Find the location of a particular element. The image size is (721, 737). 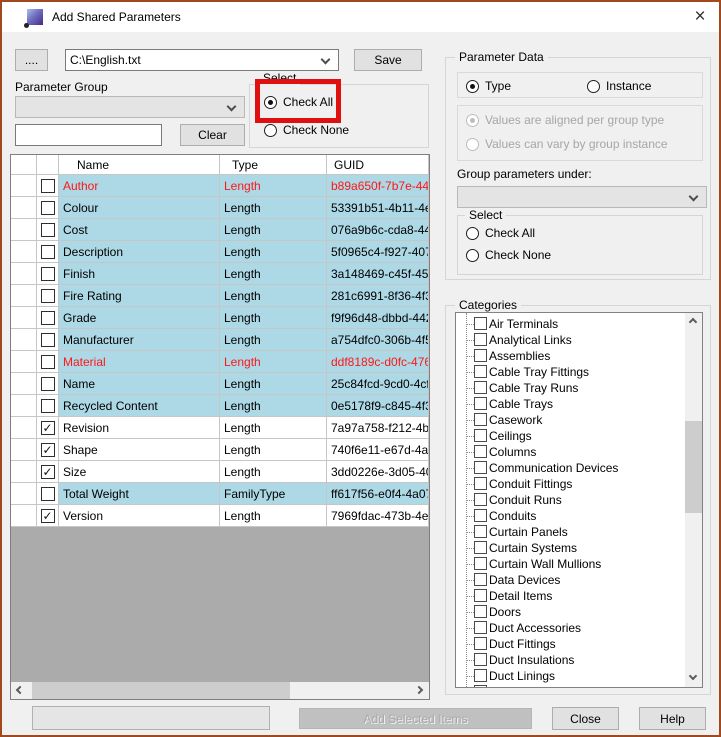

category-item: Casework is located at coordinates (570, 420).